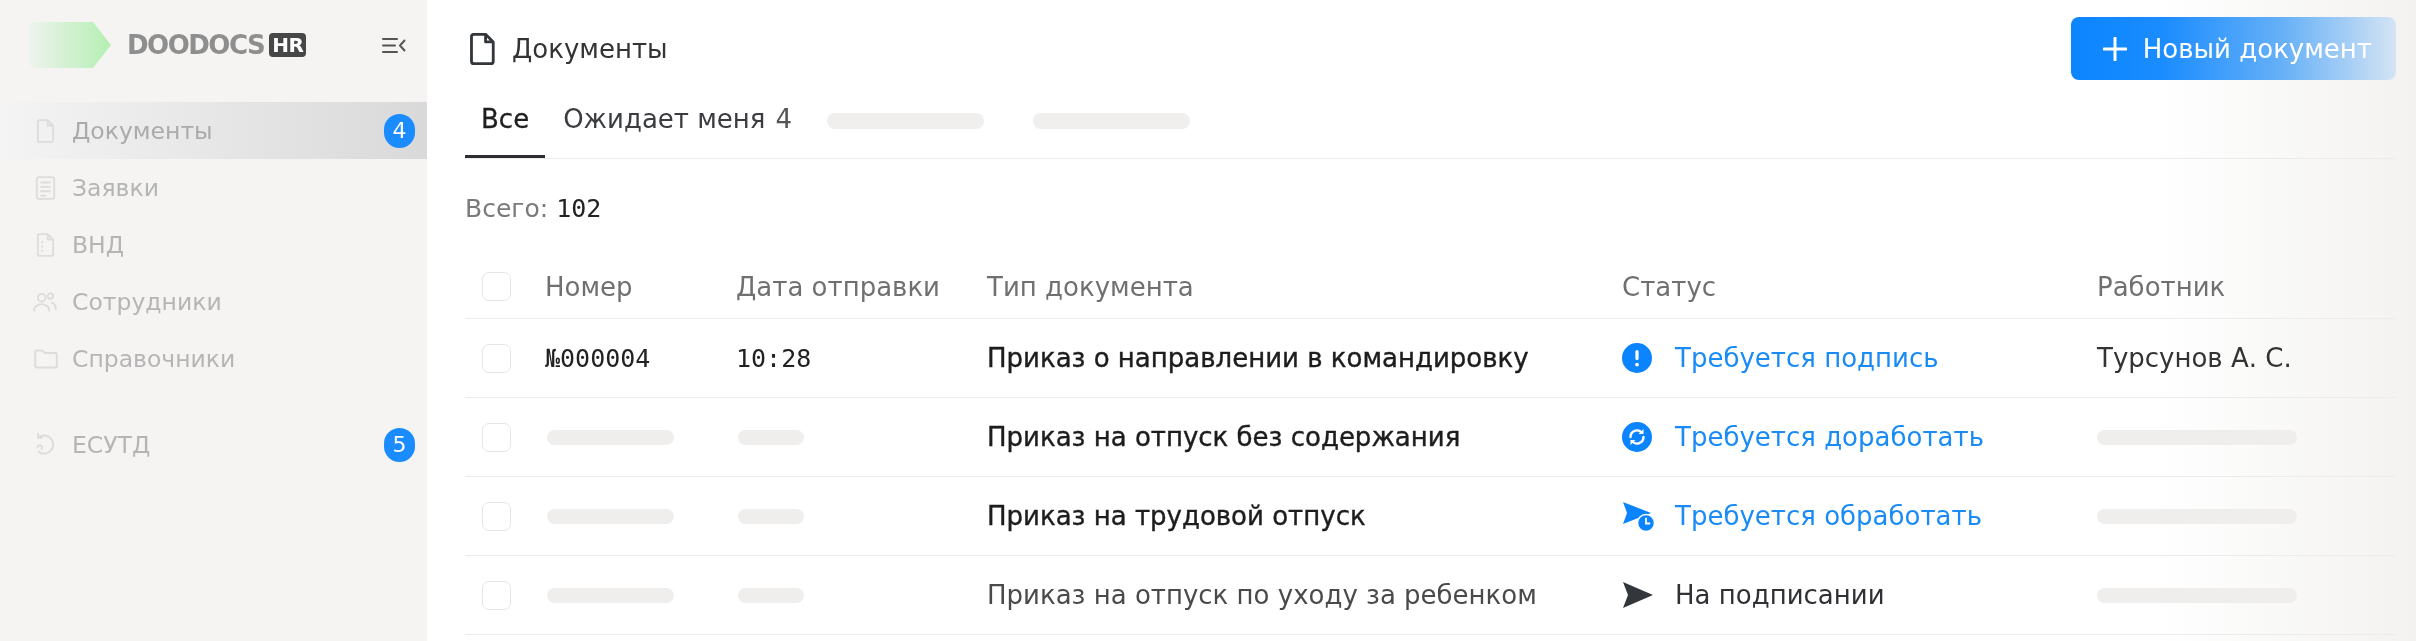 This screenshot has height=641, width=2416. What do you see at coordinates (2194, 358) in the screenshot?
I see `table-cell: Турсунов А. С.` at bounding box center [2194, 358].